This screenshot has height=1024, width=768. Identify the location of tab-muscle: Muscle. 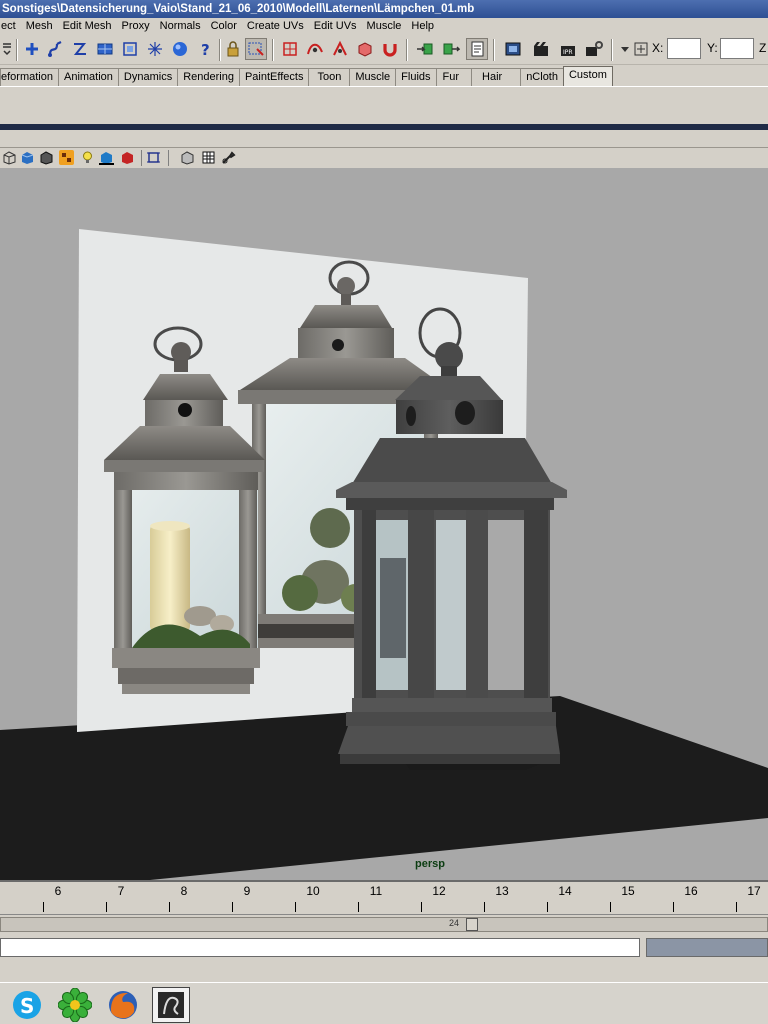
(373, 77).